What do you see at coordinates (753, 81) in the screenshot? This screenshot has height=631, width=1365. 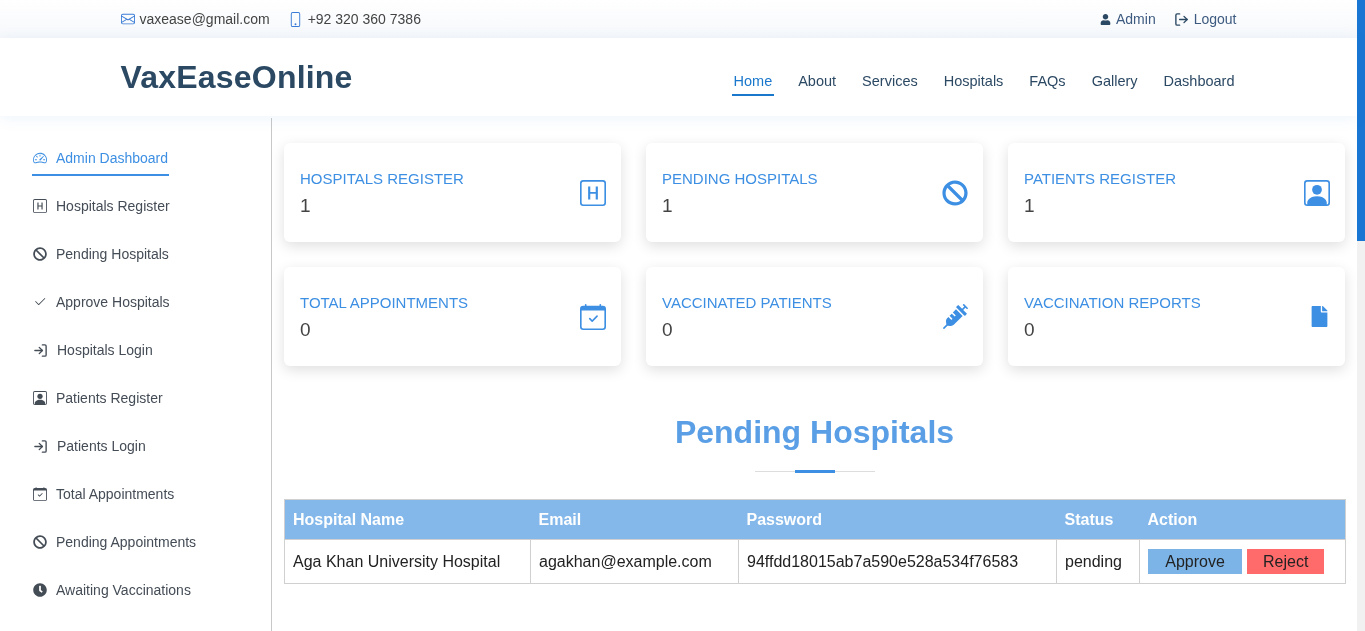 I see `nav-link: Home` at bounding box center [753, 81].